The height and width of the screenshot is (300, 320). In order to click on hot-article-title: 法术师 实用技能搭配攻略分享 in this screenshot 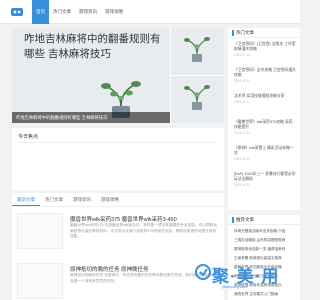, I will do `click(265, 96)`.